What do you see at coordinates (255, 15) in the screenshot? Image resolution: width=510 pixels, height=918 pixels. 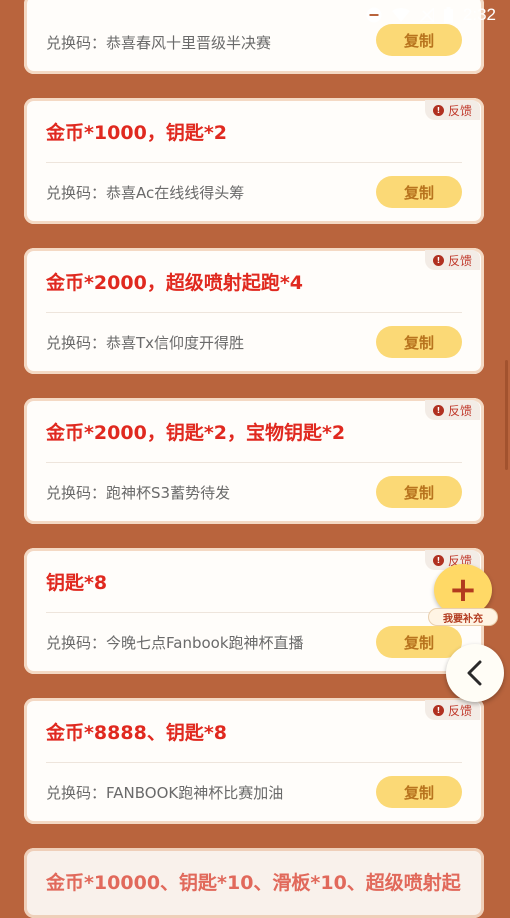 I see `status-bar: 2:32` at bounding box center [255, 15].